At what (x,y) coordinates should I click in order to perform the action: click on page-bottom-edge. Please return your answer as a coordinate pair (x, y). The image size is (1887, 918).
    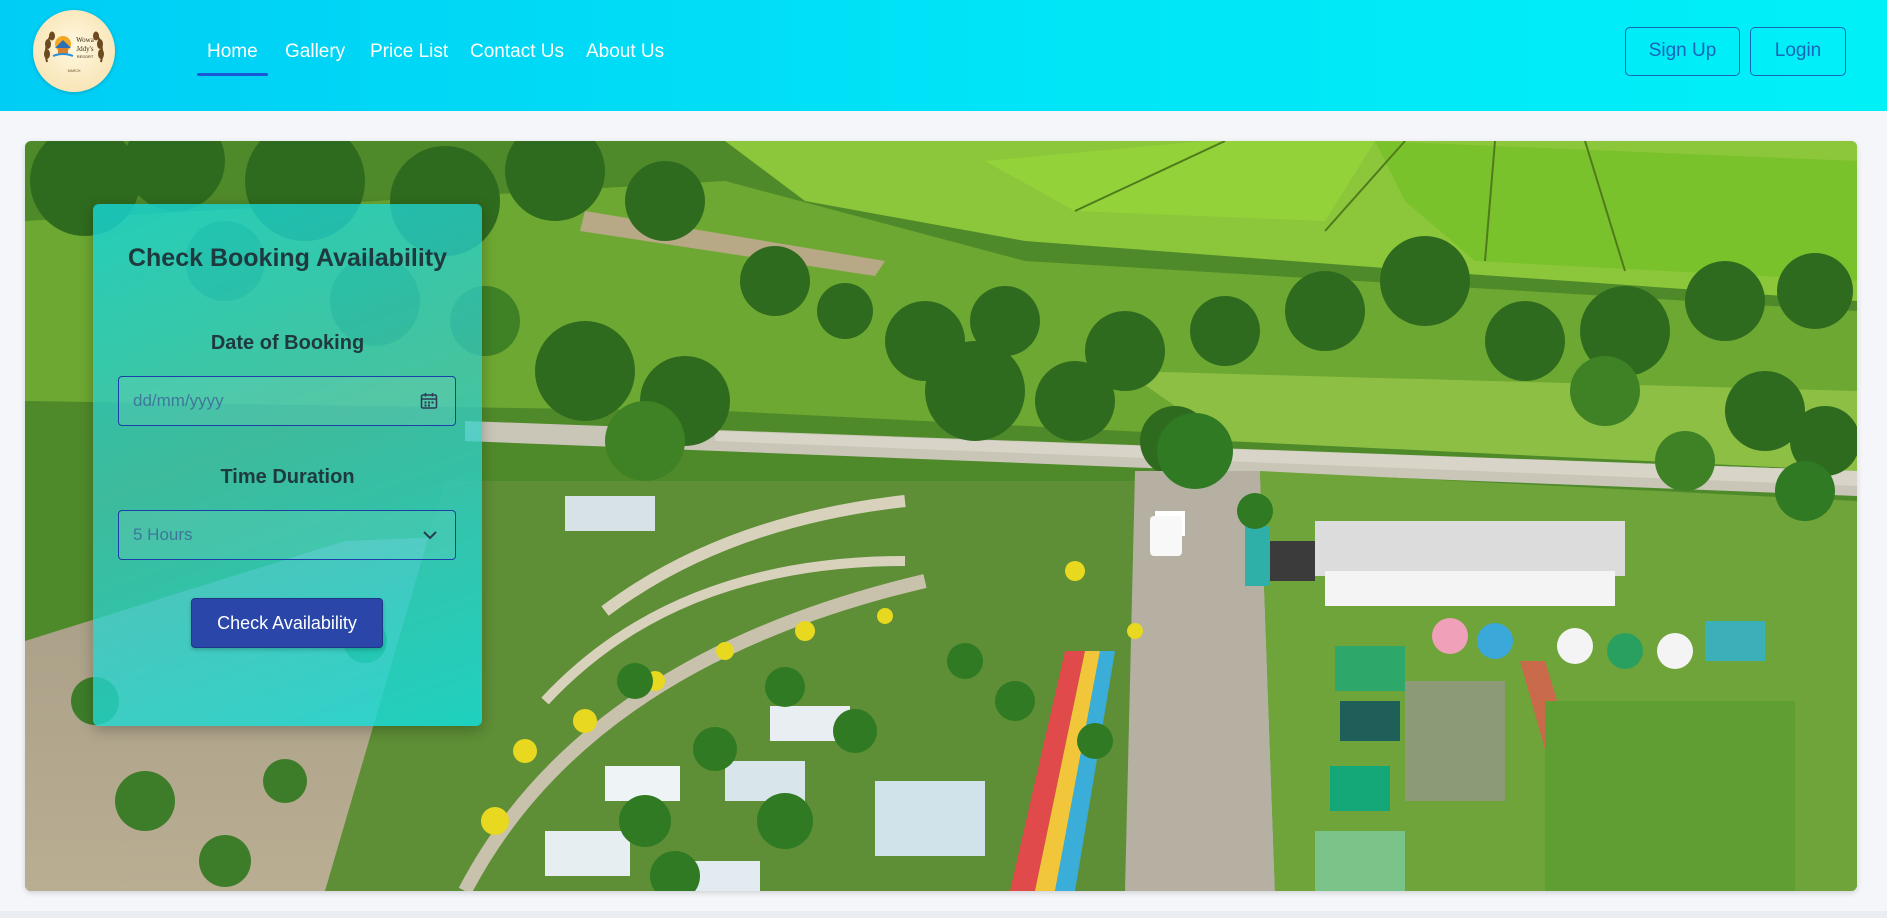
    Looking at the image, I should click on (943, 914).